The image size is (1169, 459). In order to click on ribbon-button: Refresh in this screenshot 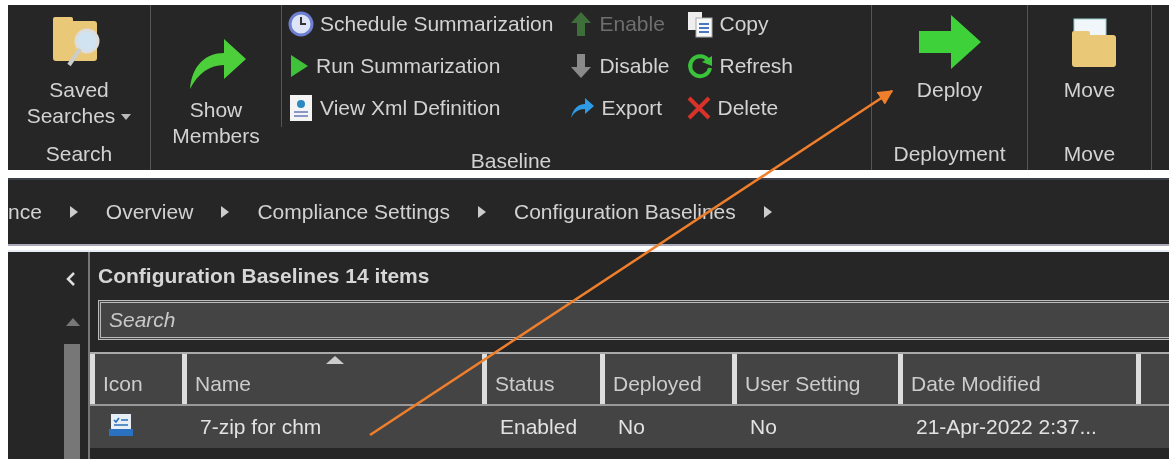, I will do `click(739, 66)`.